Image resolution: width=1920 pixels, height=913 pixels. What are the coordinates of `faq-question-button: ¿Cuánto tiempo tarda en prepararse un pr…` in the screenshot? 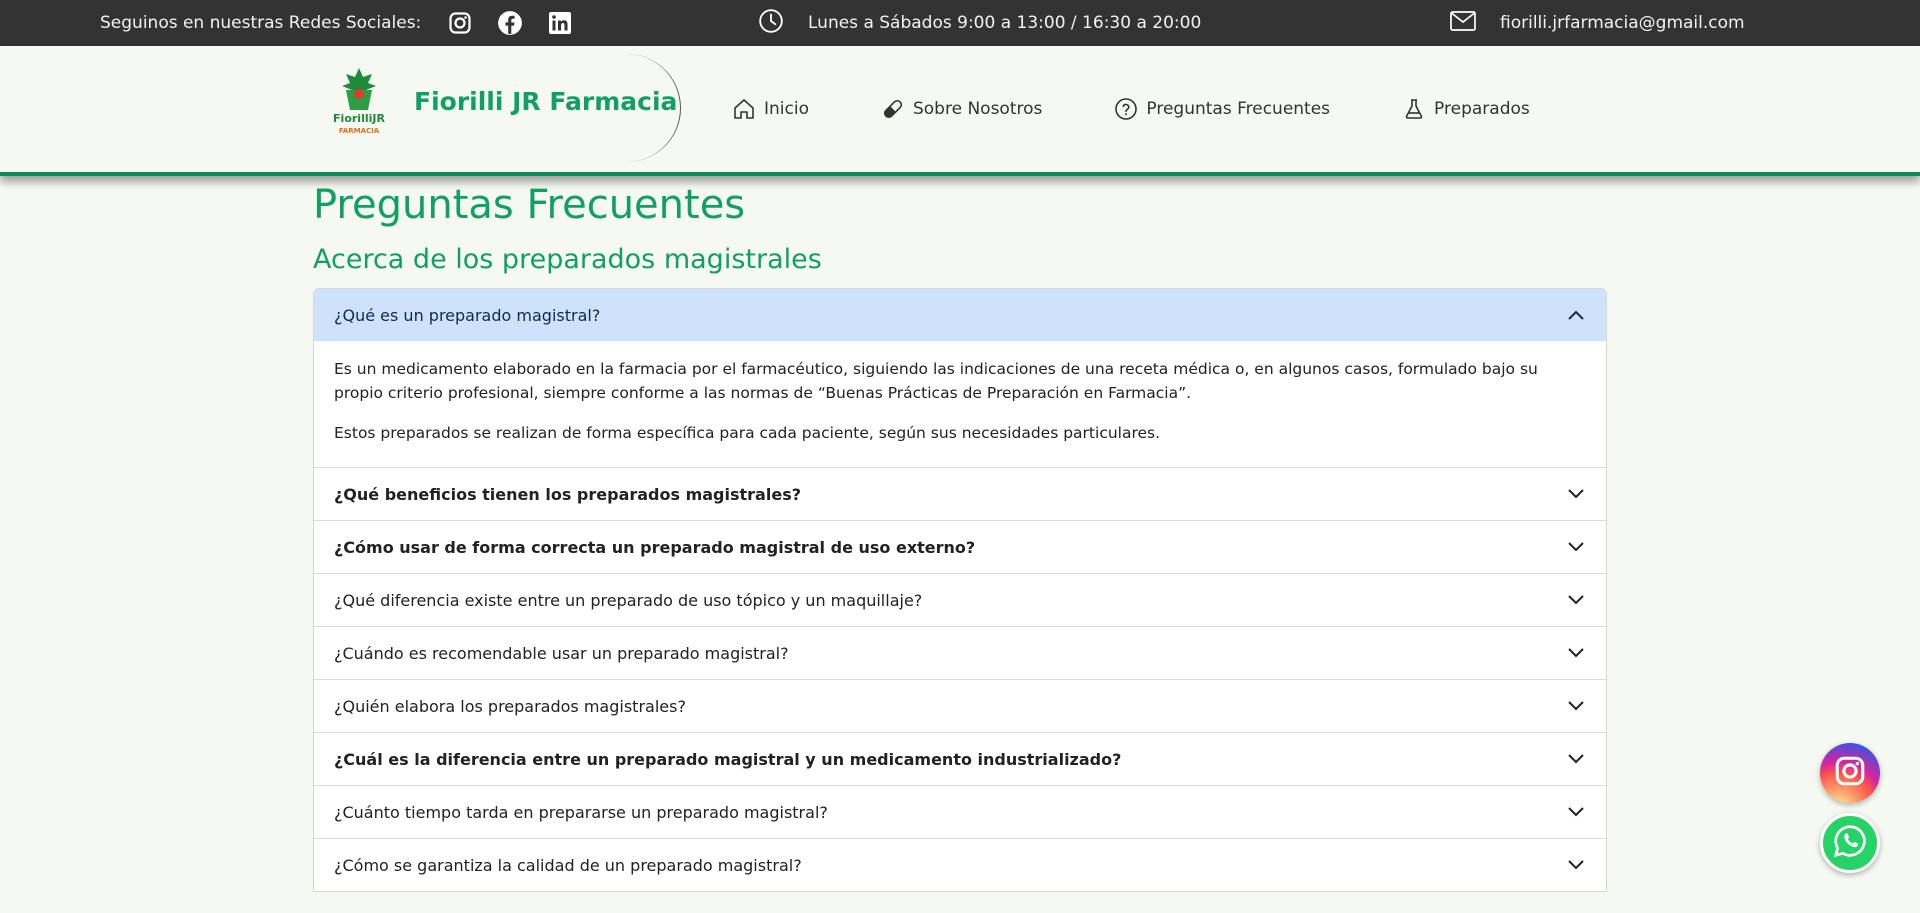 It's located at (960, 812).